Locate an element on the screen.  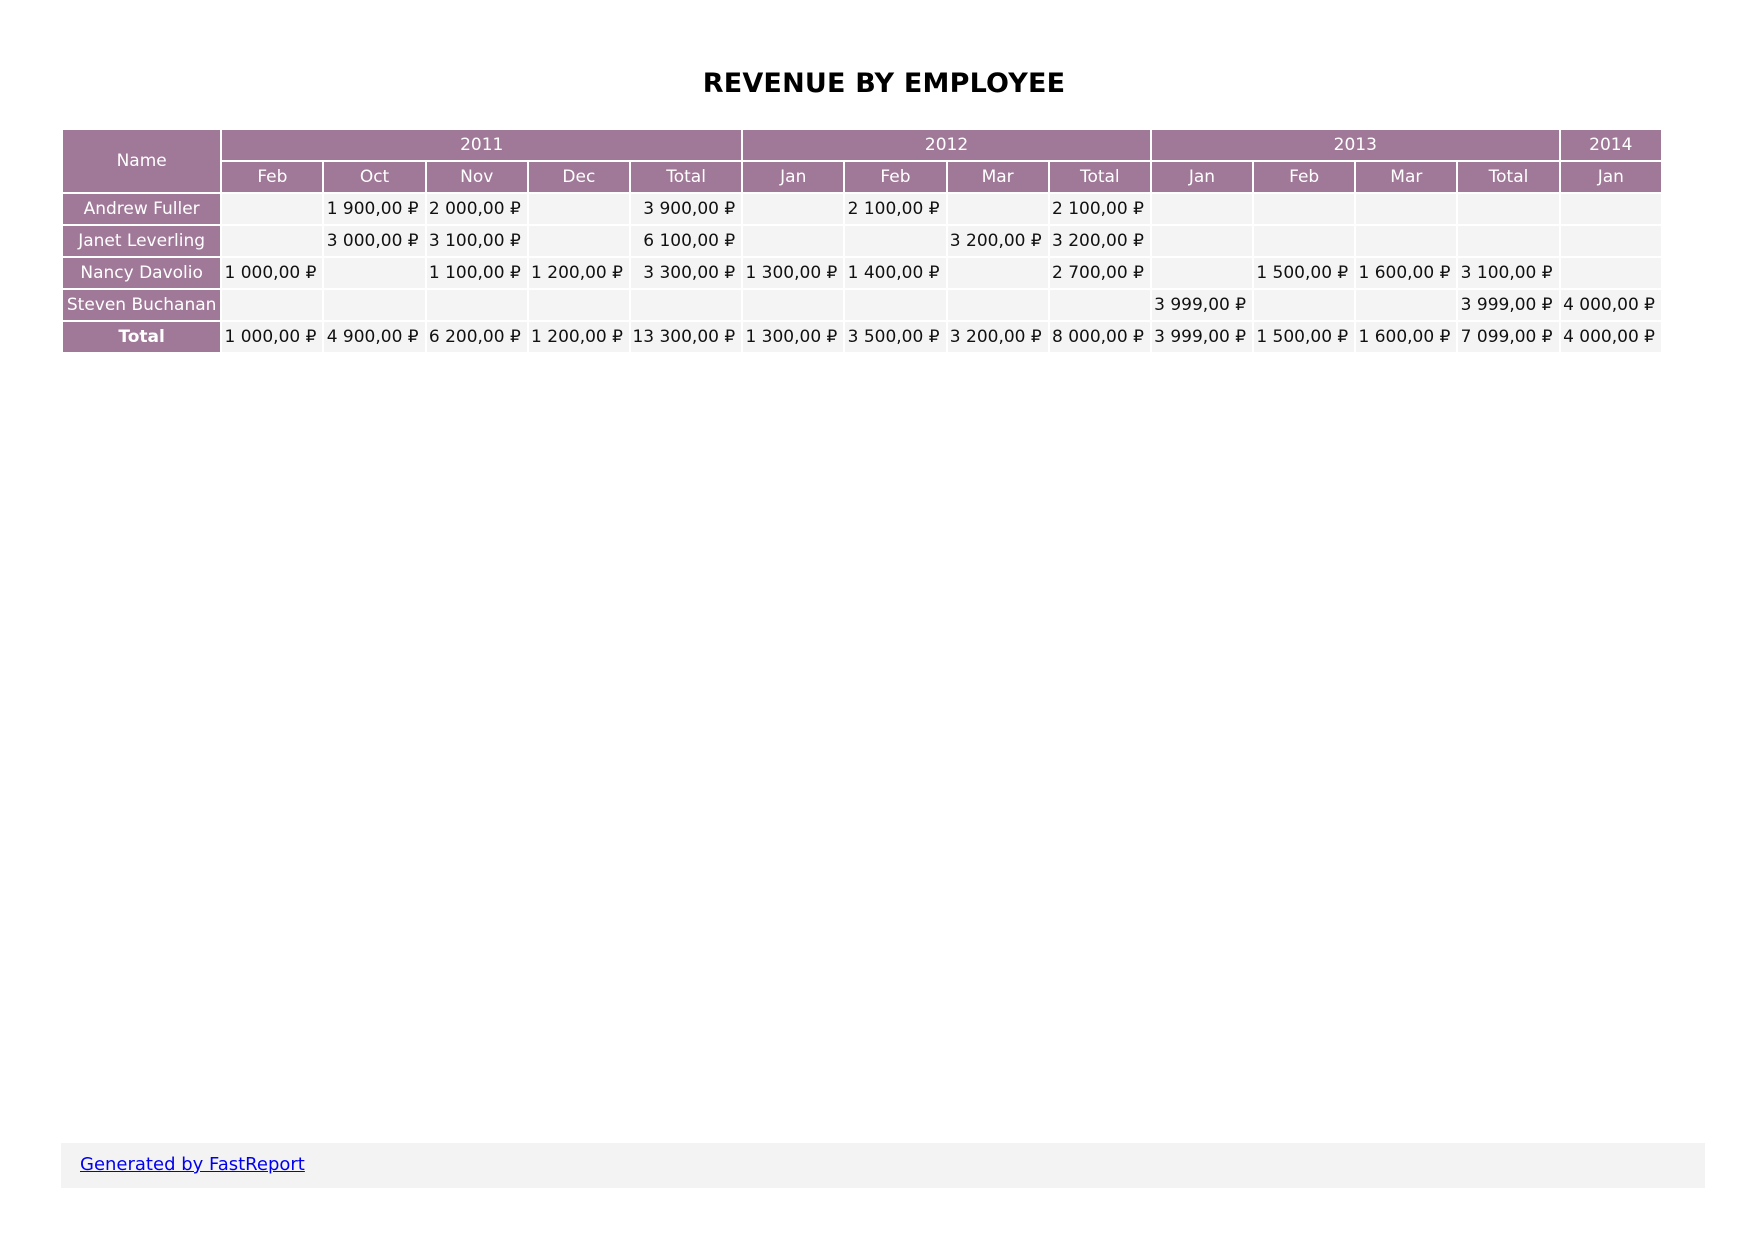
value-cell: 3 900,00 ₽ is located at coordinates (686, 209).